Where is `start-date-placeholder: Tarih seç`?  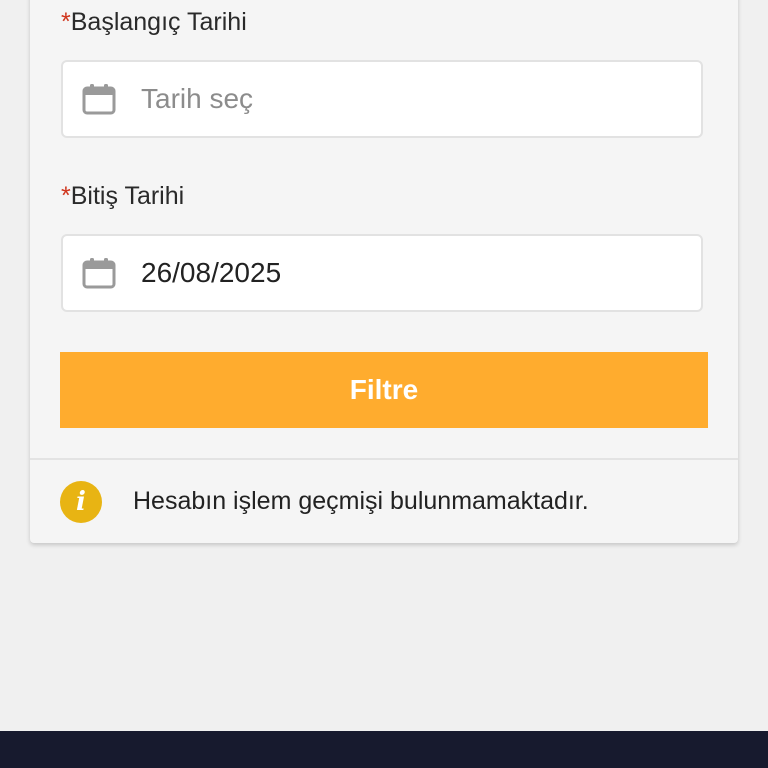
start-date-placeholder: Tarih seç is located at coordinates (197, 98).